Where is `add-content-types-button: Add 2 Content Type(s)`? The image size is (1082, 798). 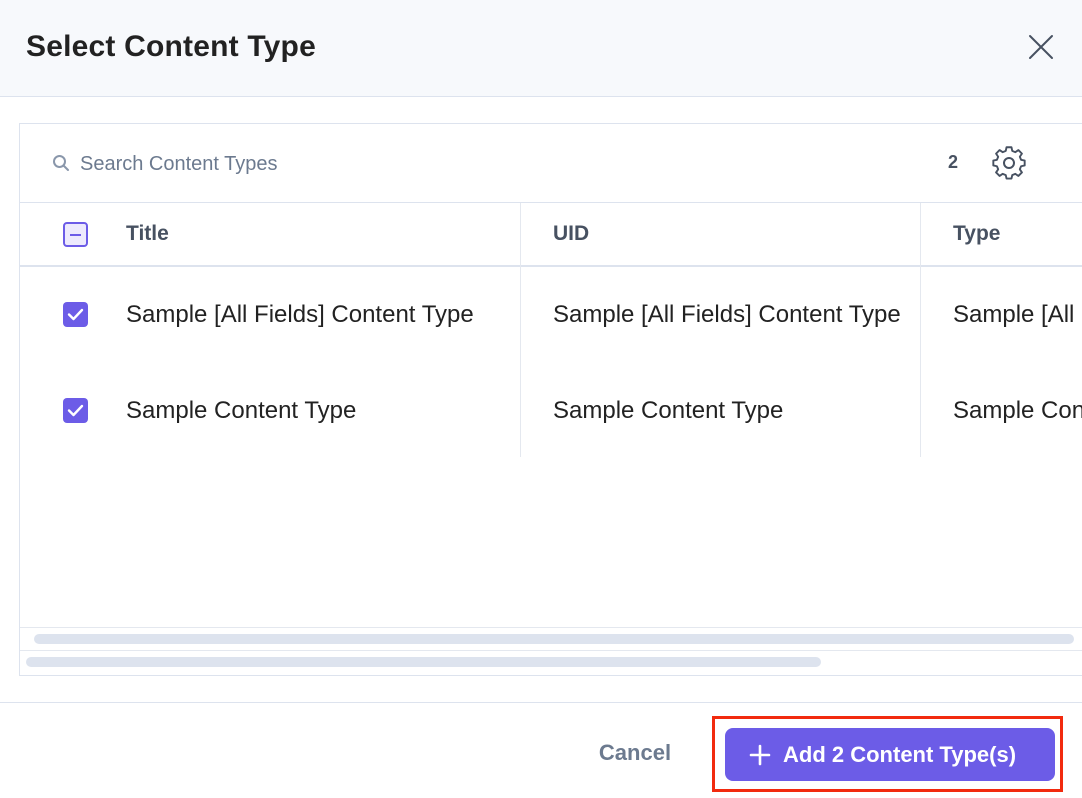 add-content-types-button: Add 2 Content Type(s) is located at coordinates (890, 754).